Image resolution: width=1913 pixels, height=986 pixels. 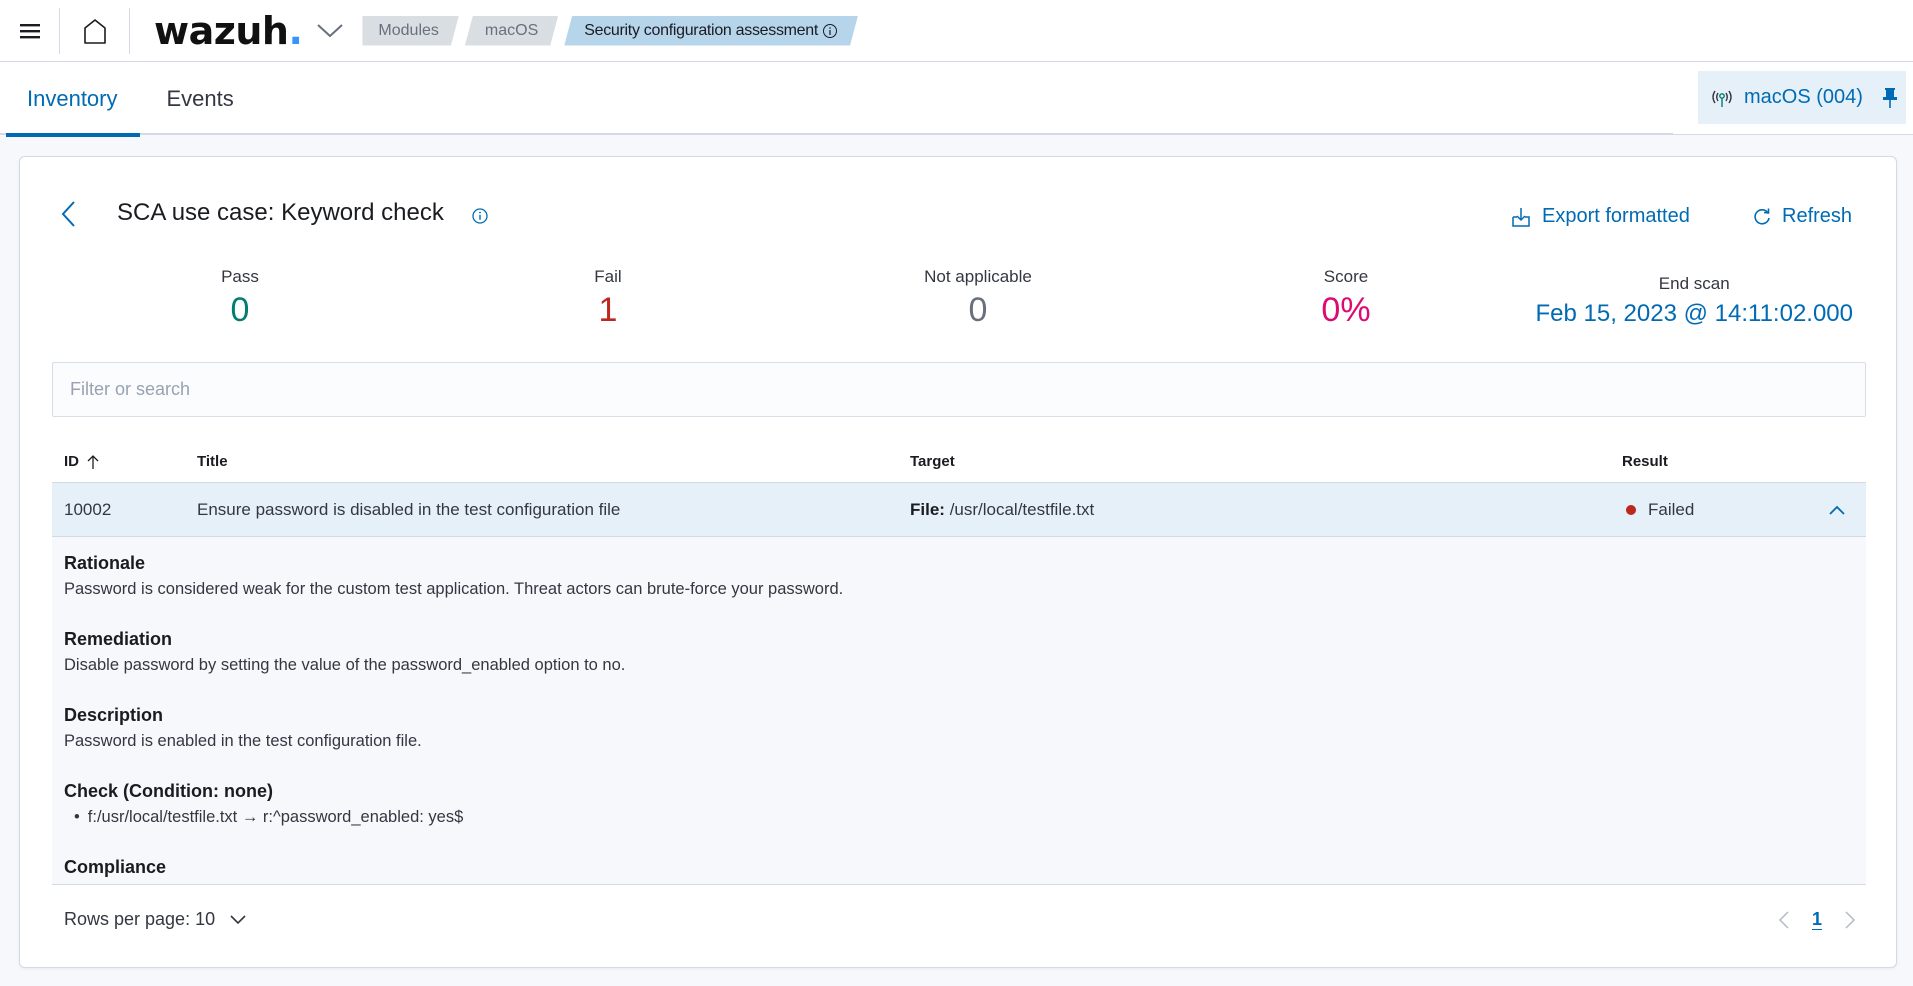 I want to click on page-title: SCA use case: Keyword check, so click(x=280, y=212).